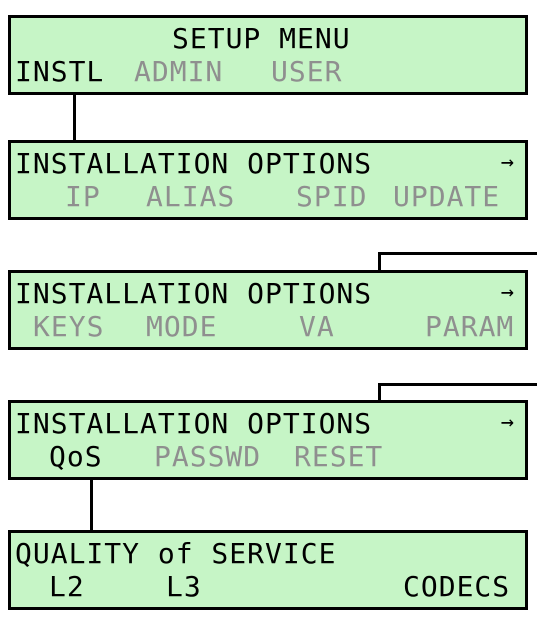  Describe the element at coordinates (317, 327) in the screenshot. I see `menu-option-va: VA` at that location.